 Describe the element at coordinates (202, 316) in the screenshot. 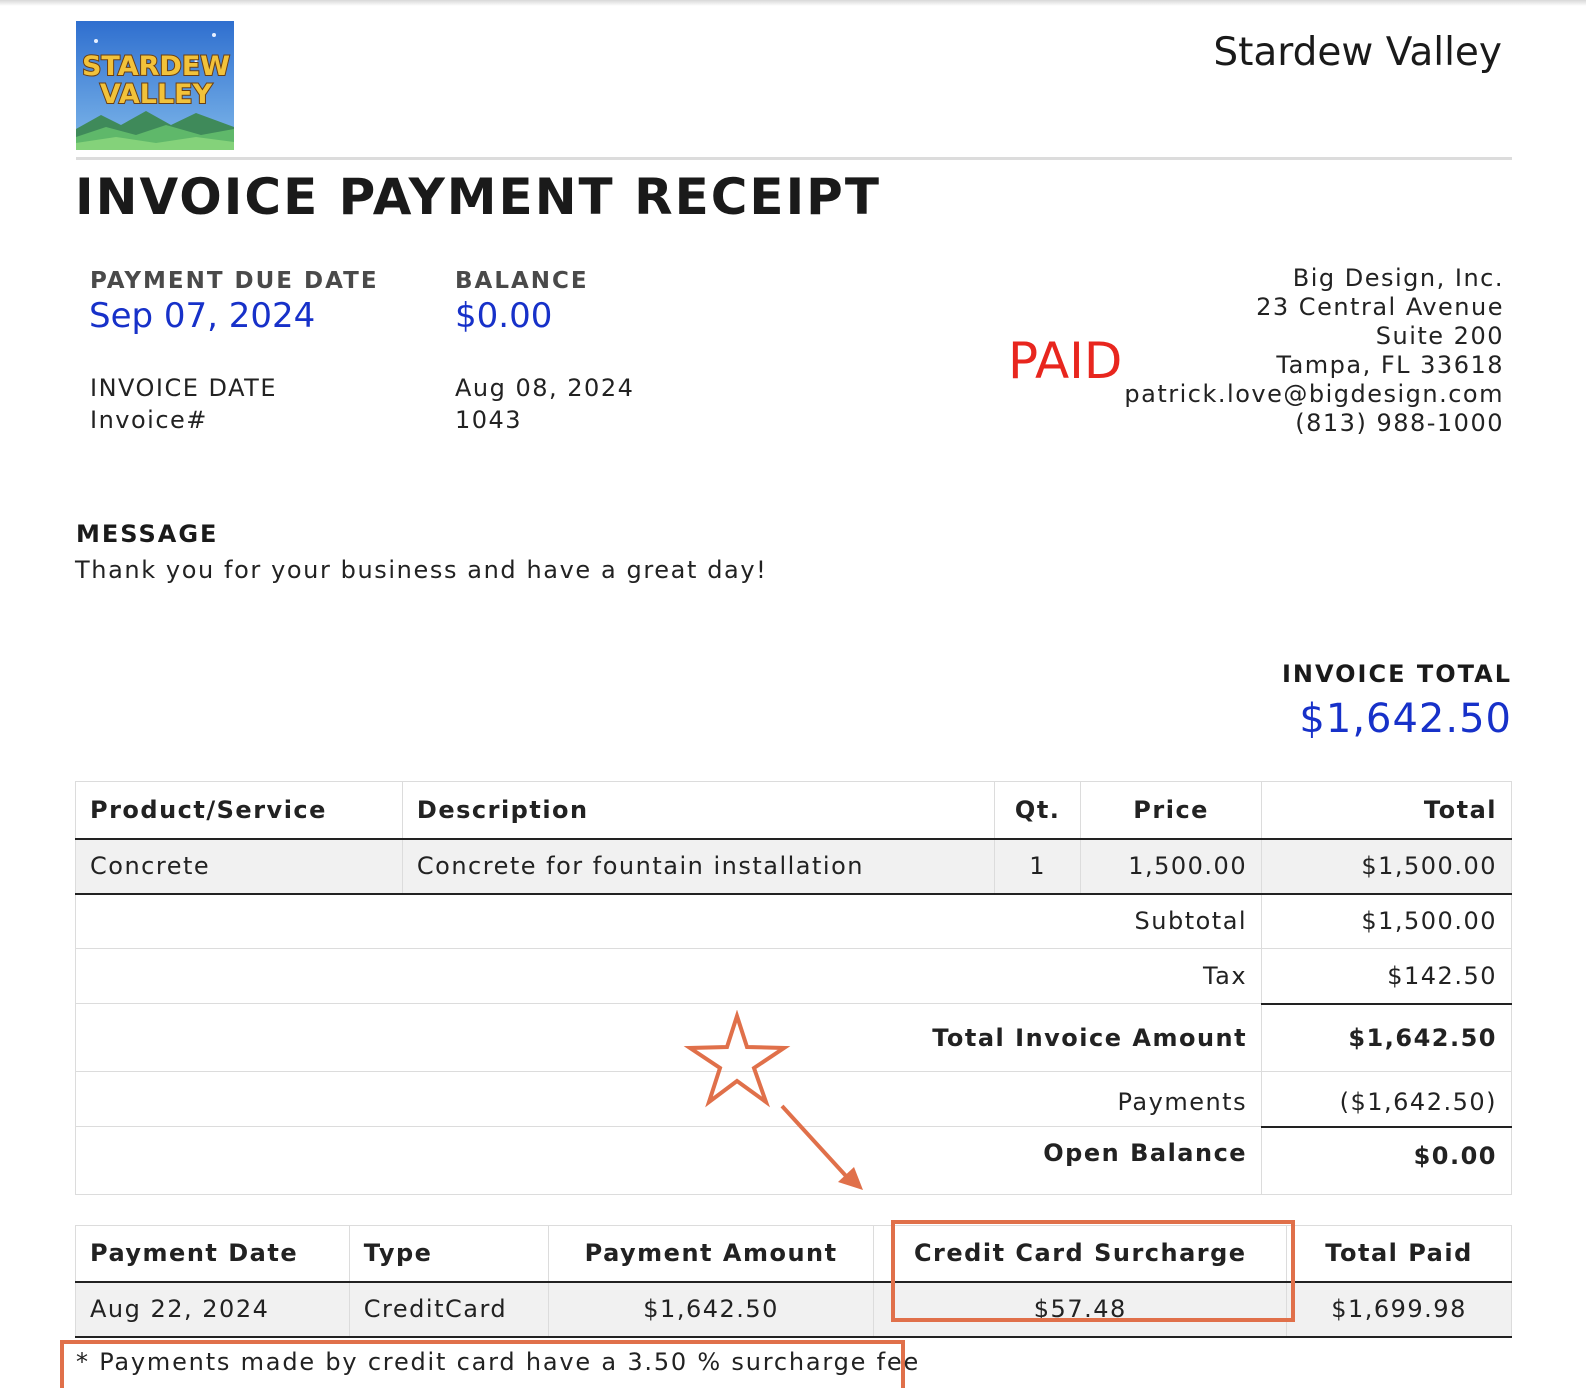

I see `due-date-value: Sep 07, 2024` at that location.